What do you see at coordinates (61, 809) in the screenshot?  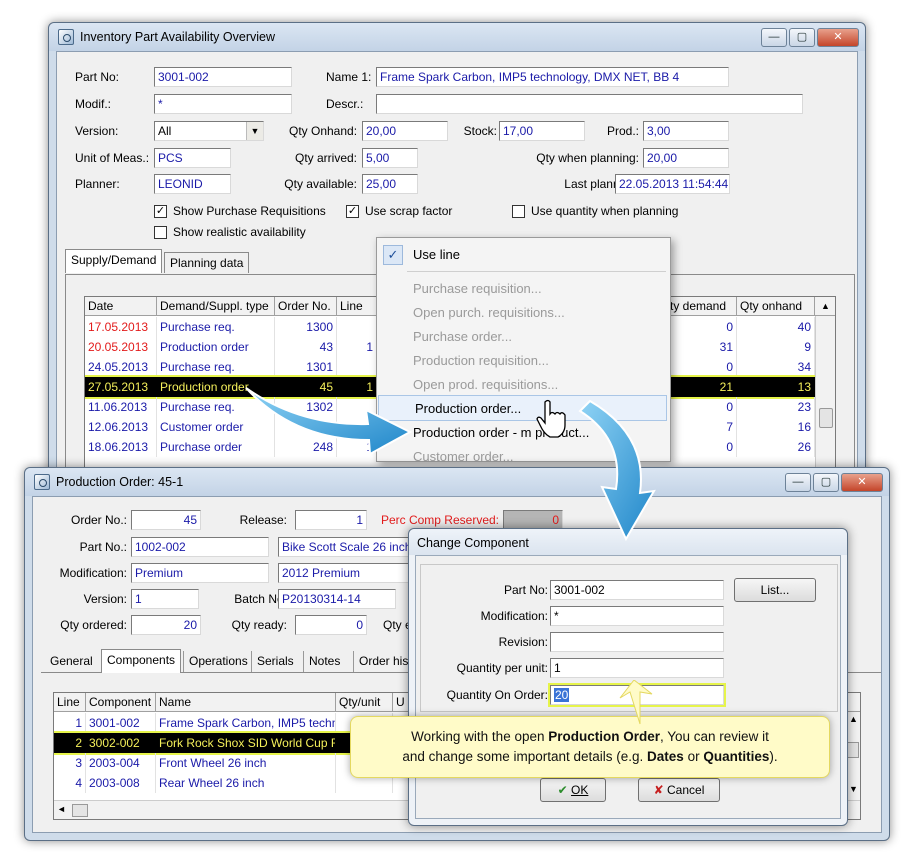 I see `scroll-left-icon: ◄` at bounding box center [61, 809].